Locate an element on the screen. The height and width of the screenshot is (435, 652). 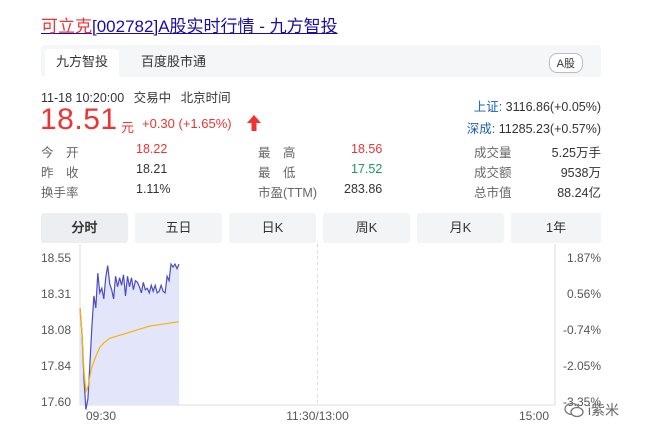
y-tick-label: 17.84 is located at coordinates (56, 366).